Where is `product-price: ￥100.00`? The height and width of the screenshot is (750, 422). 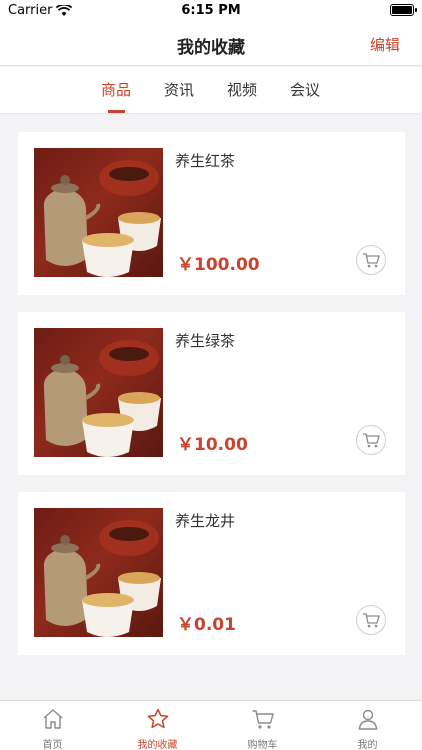
product-price: ￥100.00 is located at coordinates (218, 265).